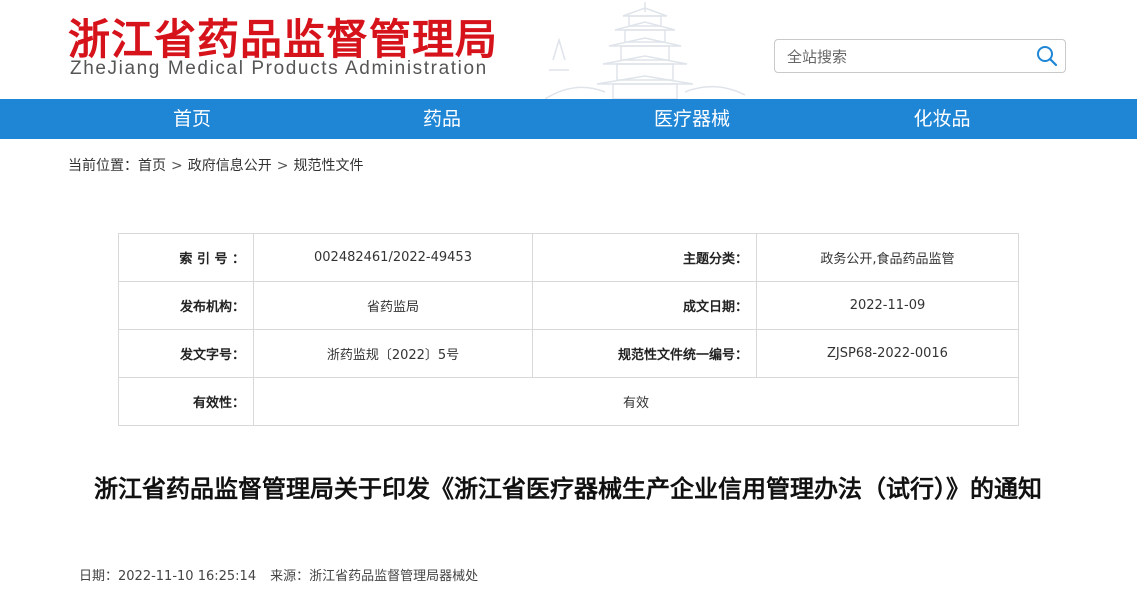  I want to click on breadcrumb-home: 首页, so click(152, 165).